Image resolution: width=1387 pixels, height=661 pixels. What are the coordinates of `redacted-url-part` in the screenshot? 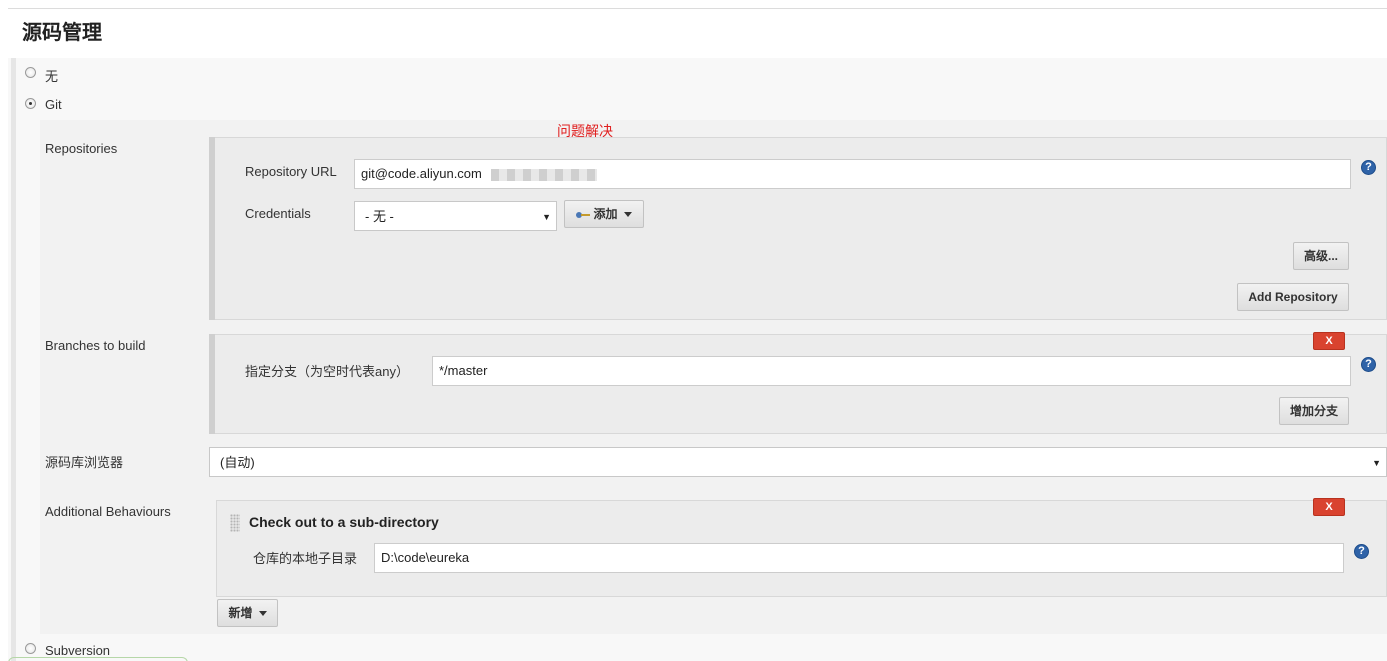 It's located at (544, 175).